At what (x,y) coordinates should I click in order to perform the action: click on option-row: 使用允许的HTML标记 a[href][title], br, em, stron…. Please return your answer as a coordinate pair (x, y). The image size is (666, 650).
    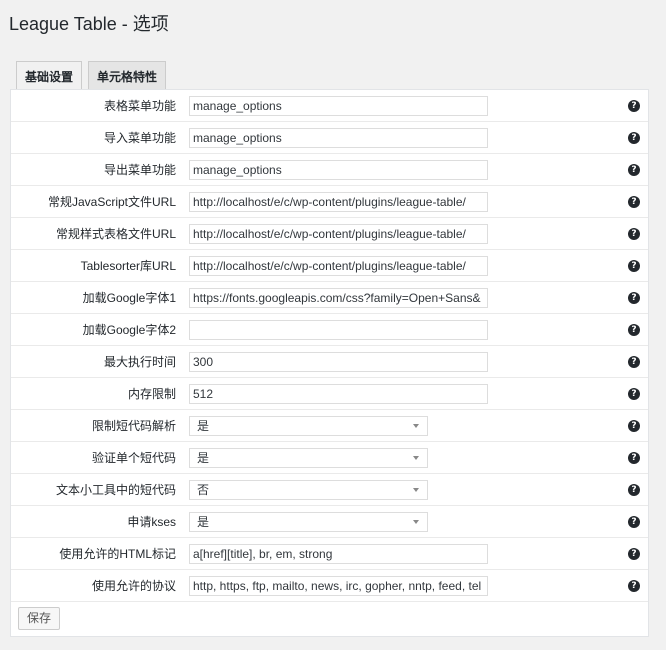
    Looking at the image, I should click on (329, 554).